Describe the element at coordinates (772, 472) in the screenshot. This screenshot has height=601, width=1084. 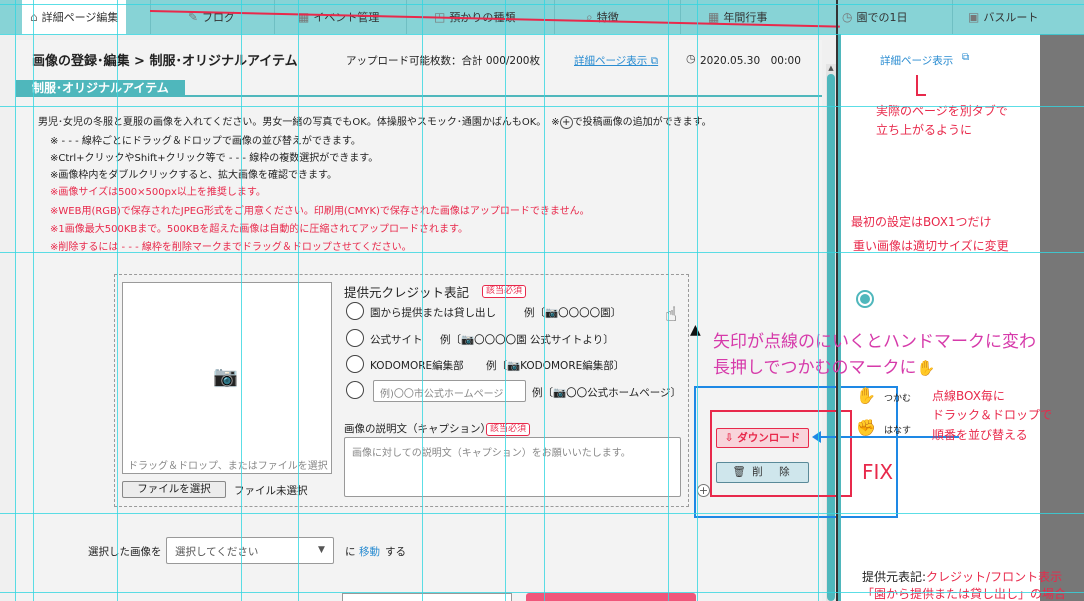
I see `delete-label: 削 除` at that location.